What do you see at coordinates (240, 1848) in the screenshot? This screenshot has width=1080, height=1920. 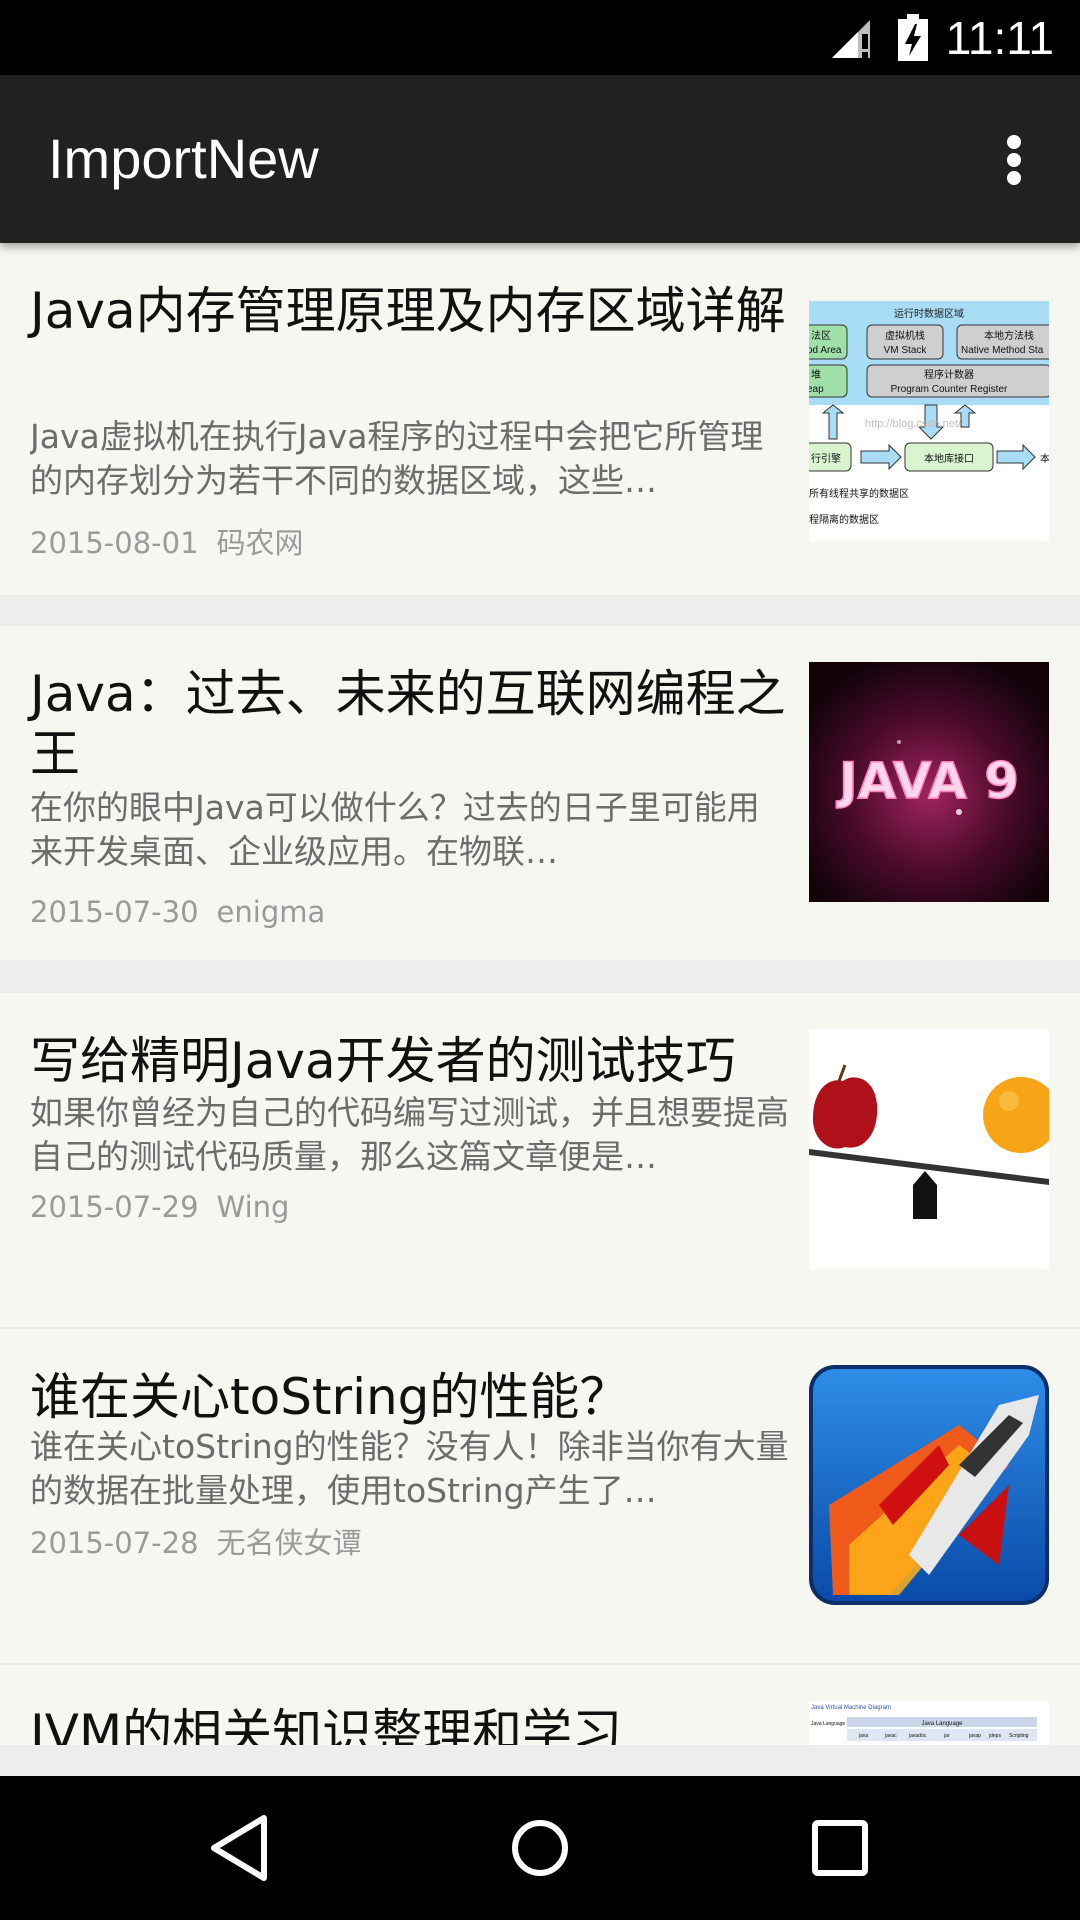 I see `back-icon` at bounding box center [240, 1848].